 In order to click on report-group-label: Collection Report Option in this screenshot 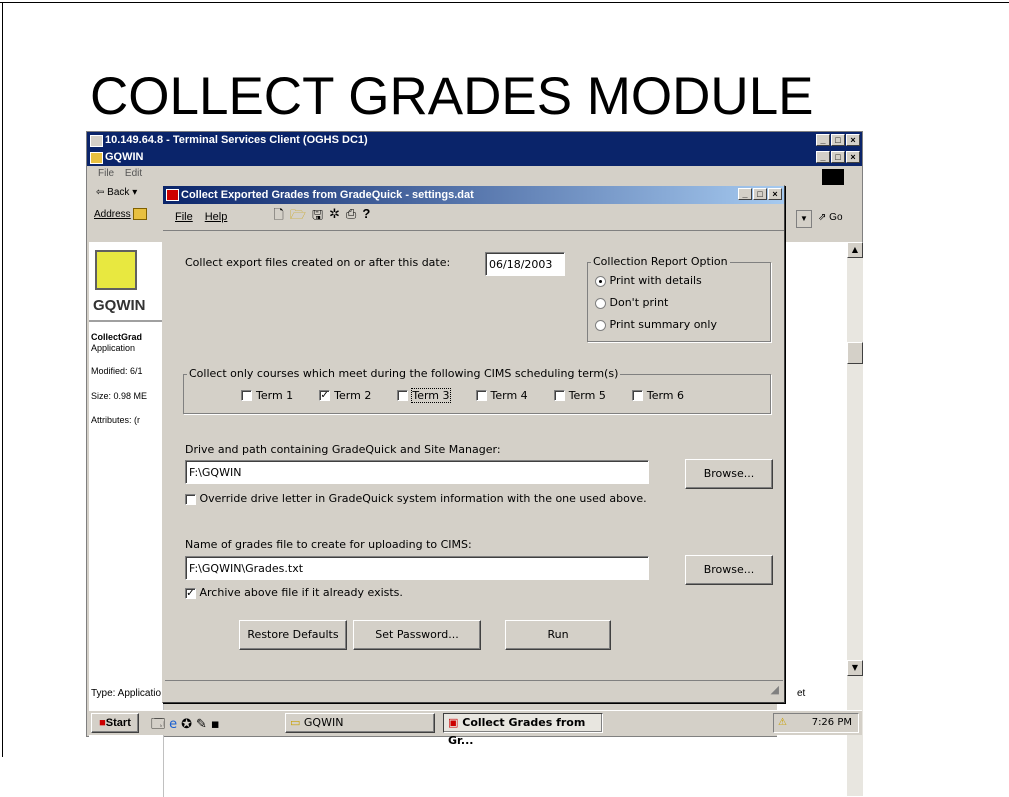, I will do `click(660, 261)`.